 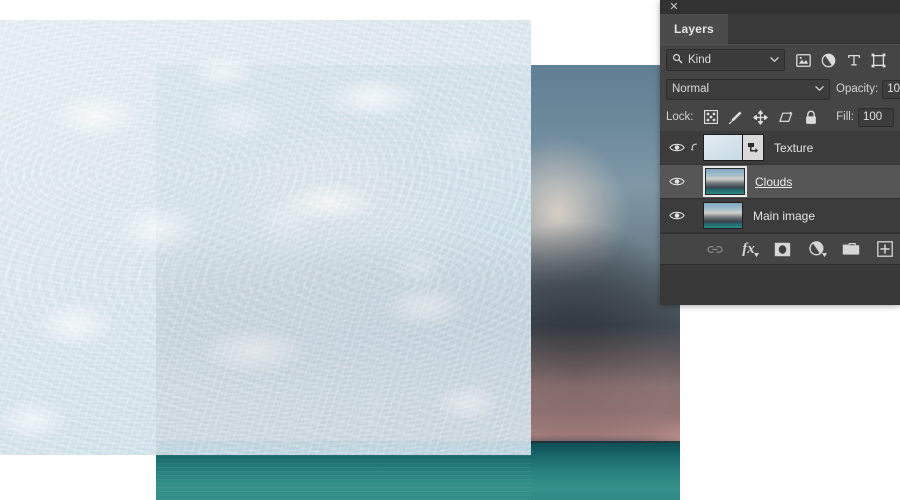 I want to click on lock-row: Lock: Fill: 100, so click(x=780, y=117).